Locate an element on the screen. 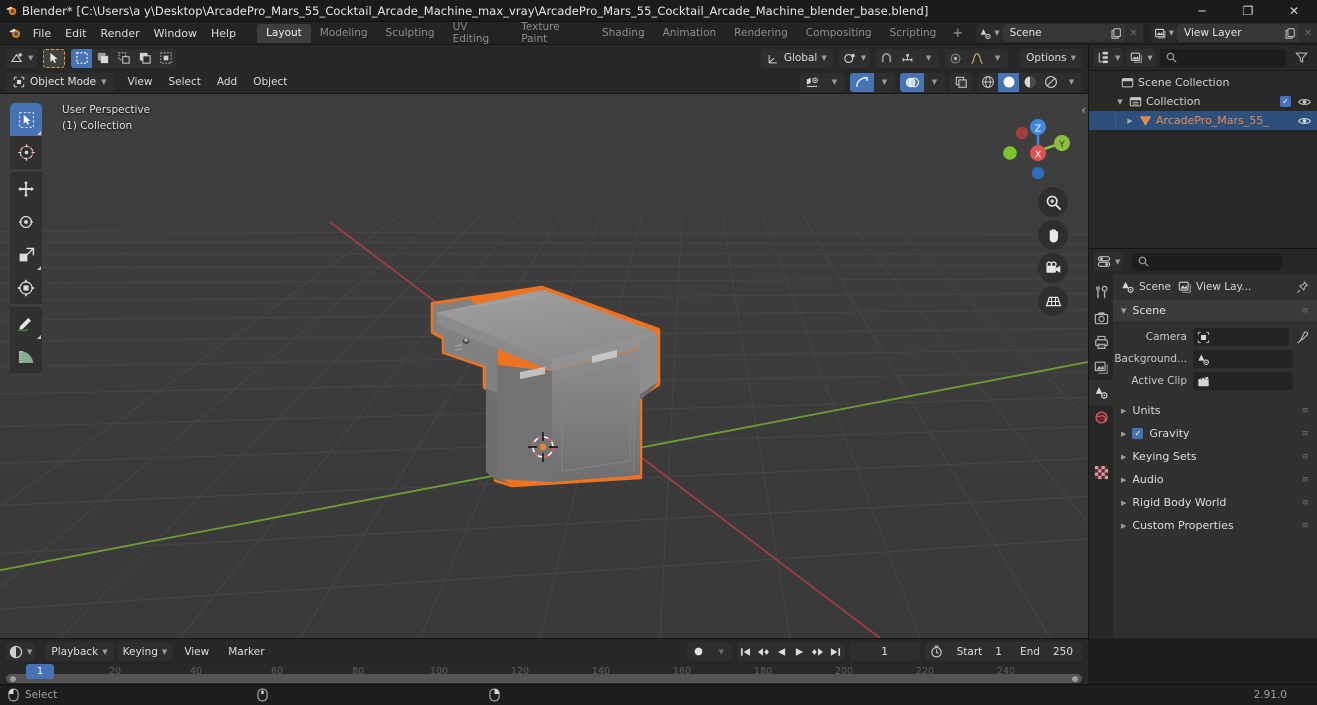 The image size is (1317, 705). shading-material-icon is located at coordinates (1029, 82).